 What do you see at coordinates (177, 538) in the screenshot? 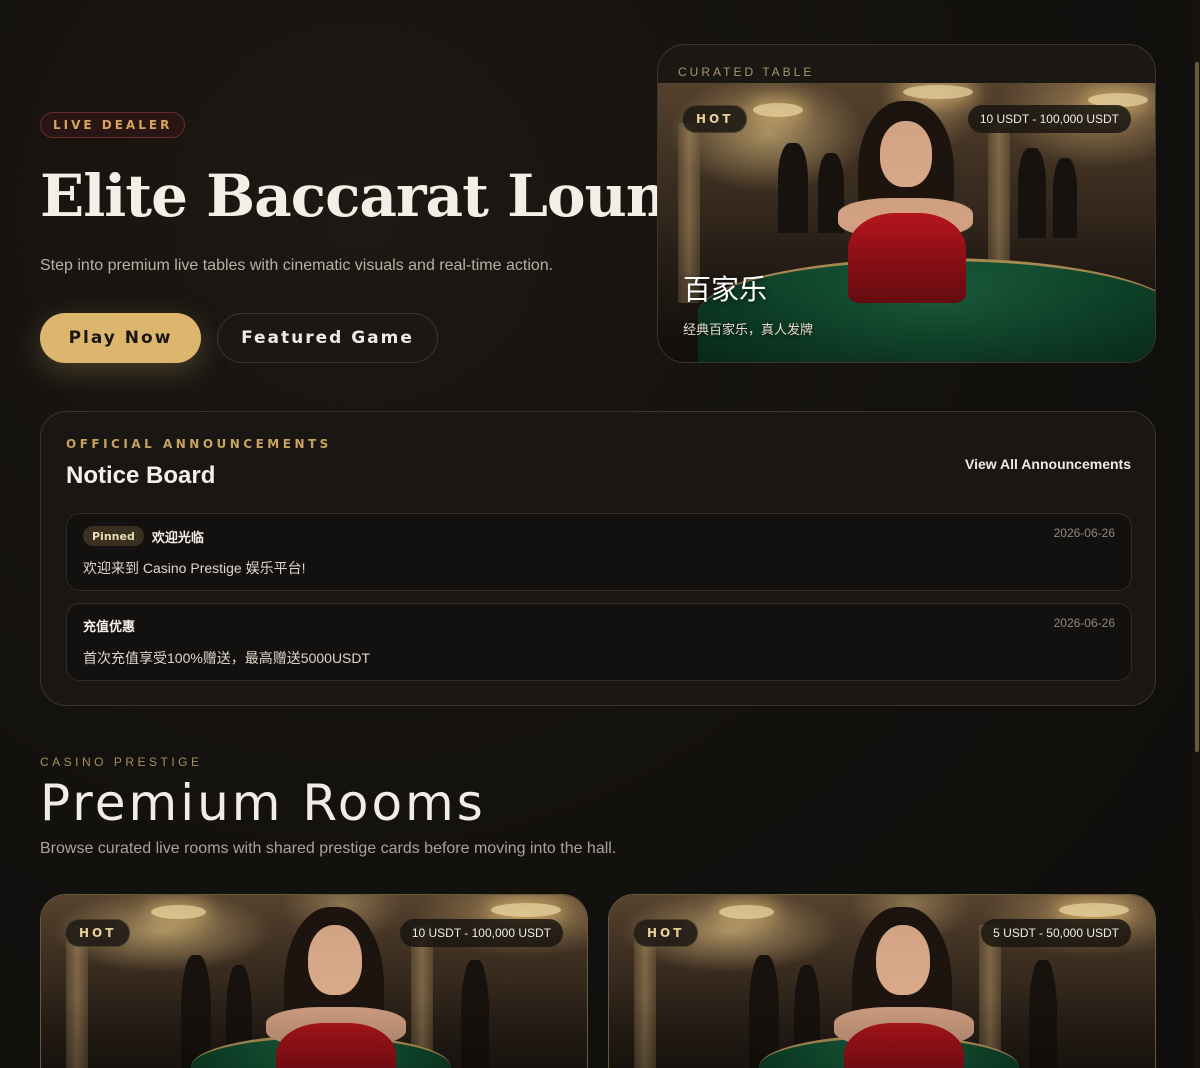
I see `announcement-title: 欢迎光临` at bounding box center [177, 538].